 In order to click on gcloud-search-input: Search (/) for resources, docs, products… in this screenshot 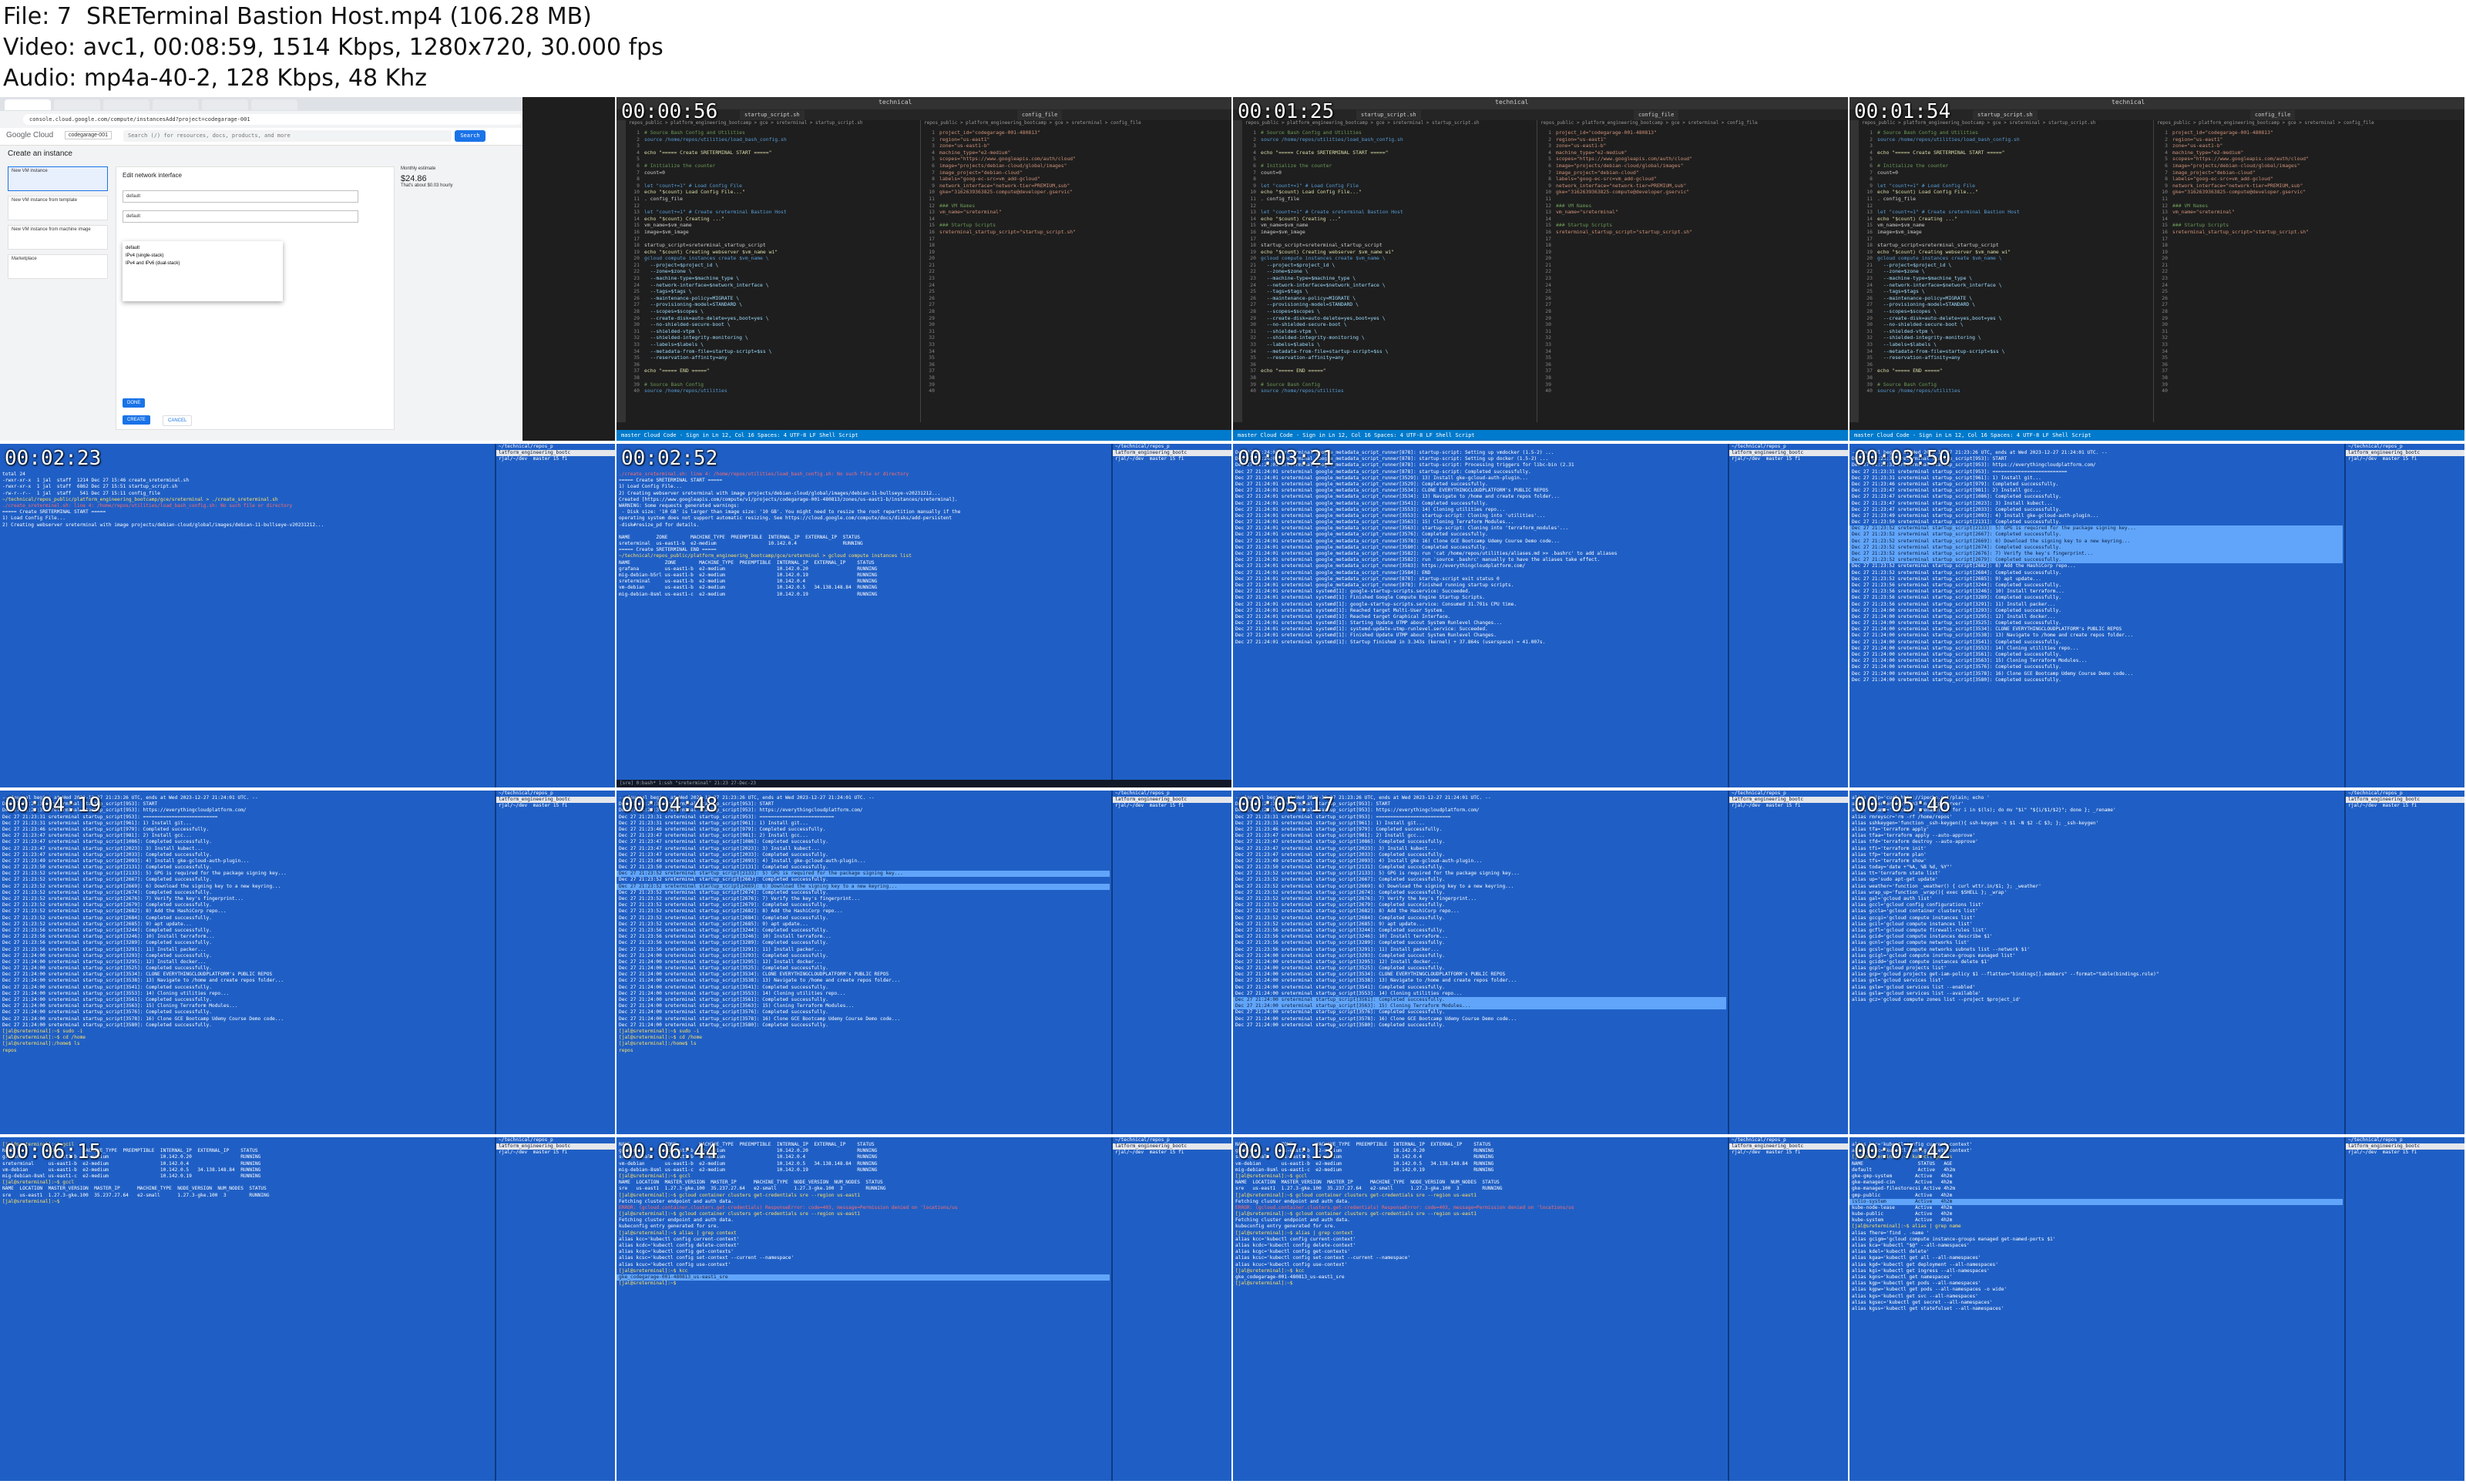, I will do `click(287, 136)`.